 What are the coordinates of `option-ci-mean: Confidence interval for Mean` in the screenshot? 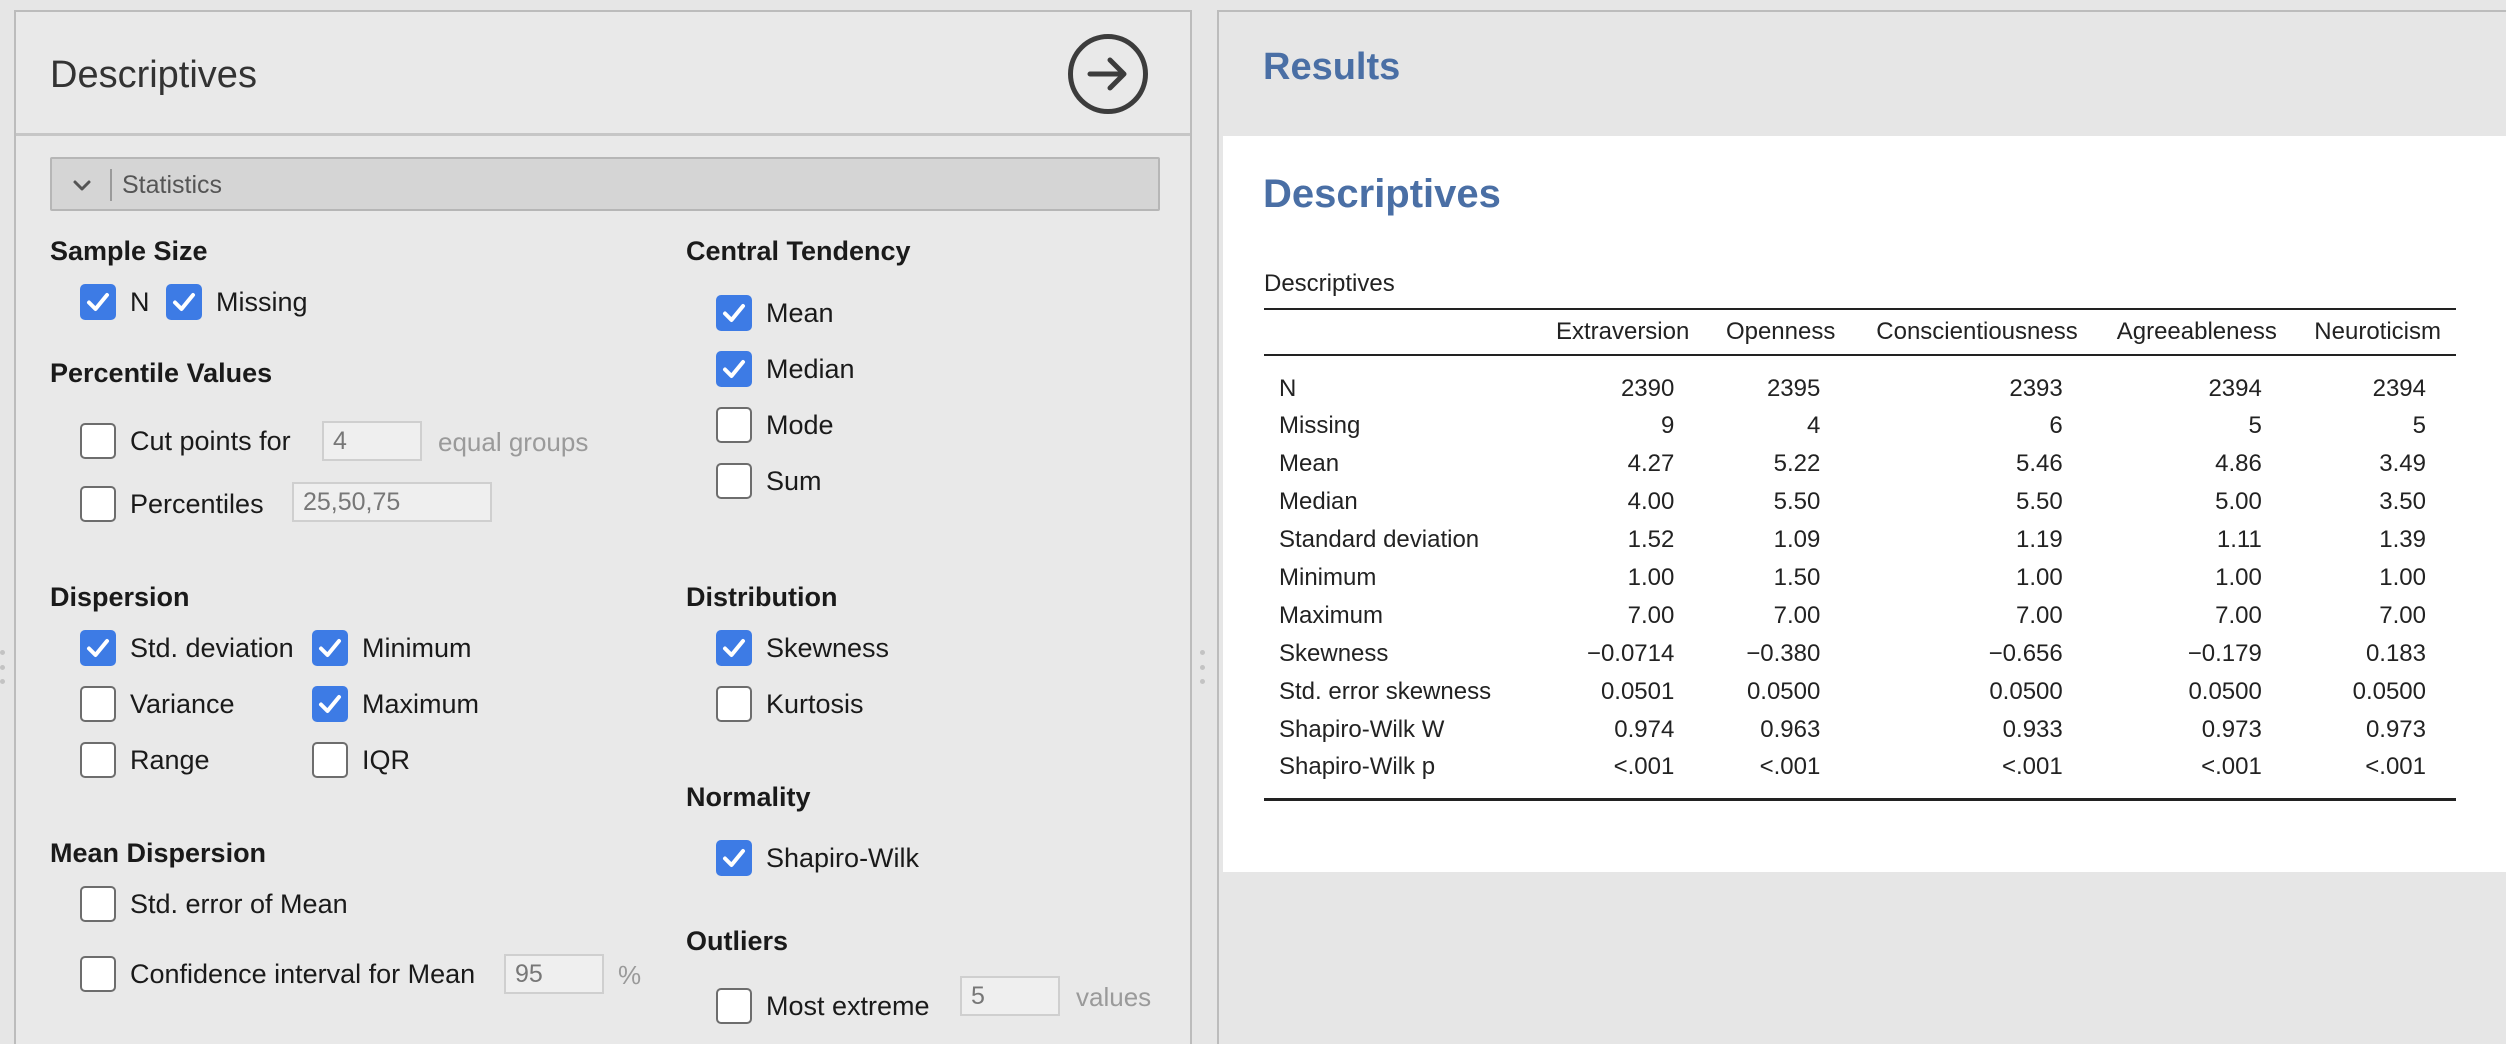 It's located at (277, 974).